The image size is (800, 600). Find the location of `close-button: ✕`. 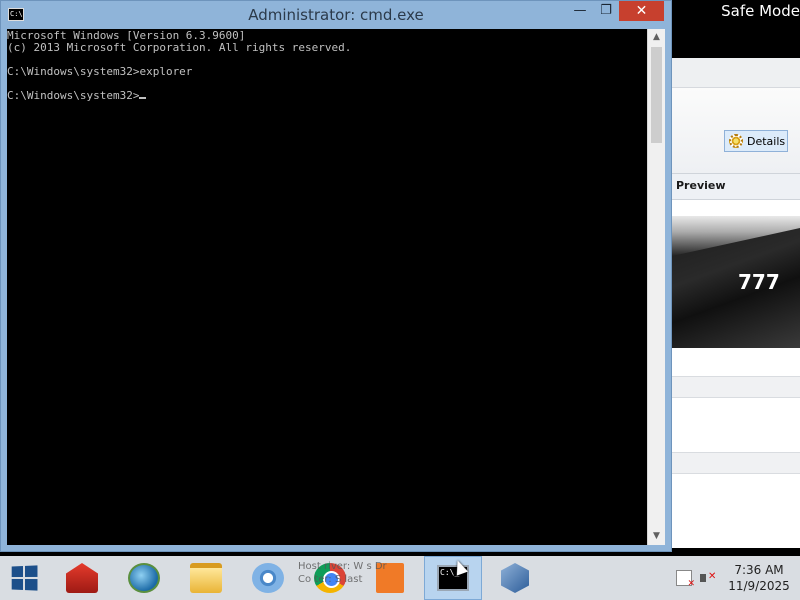

close-button: ✕ is located at coordinates (641, 11).